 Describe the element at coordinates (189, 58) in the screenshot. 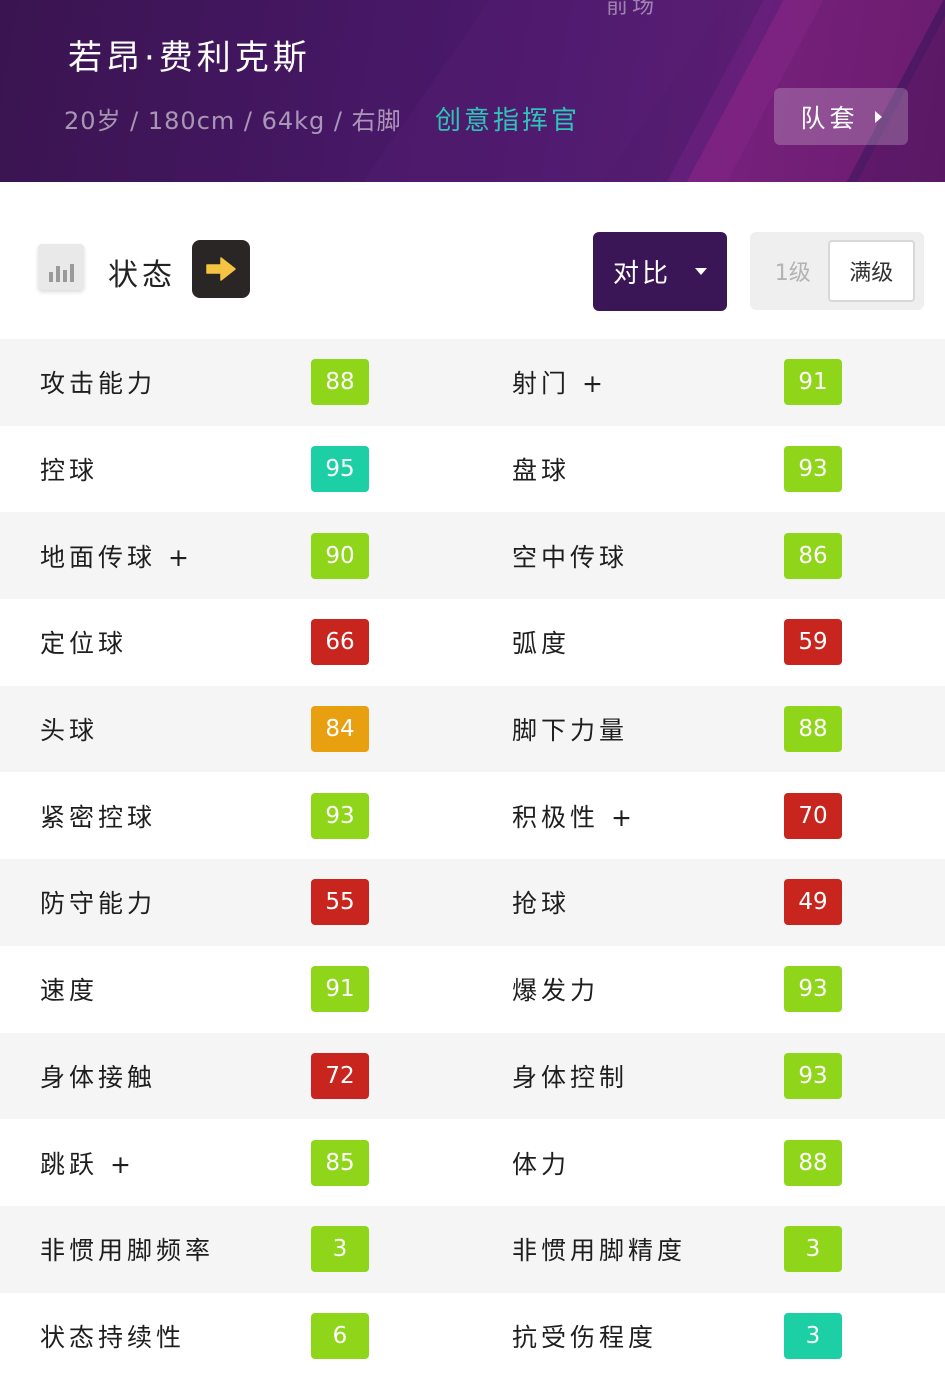

I see `player-name: 若昂·费利克斯` at that location.